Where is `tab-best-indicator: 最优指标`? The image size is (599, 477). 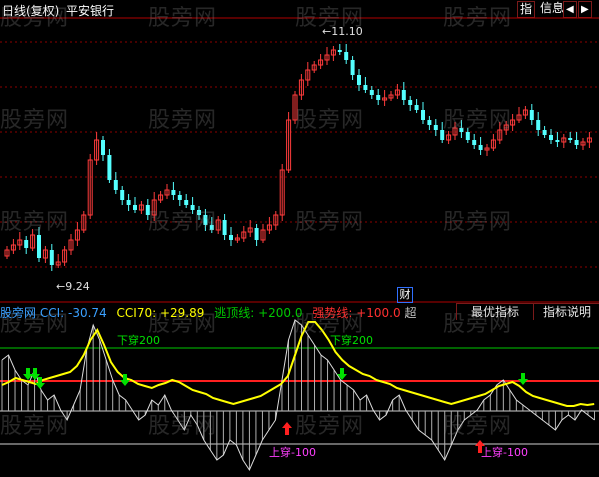
tab-best-indicator: 最优指标 is located at coordinates (494, 311).